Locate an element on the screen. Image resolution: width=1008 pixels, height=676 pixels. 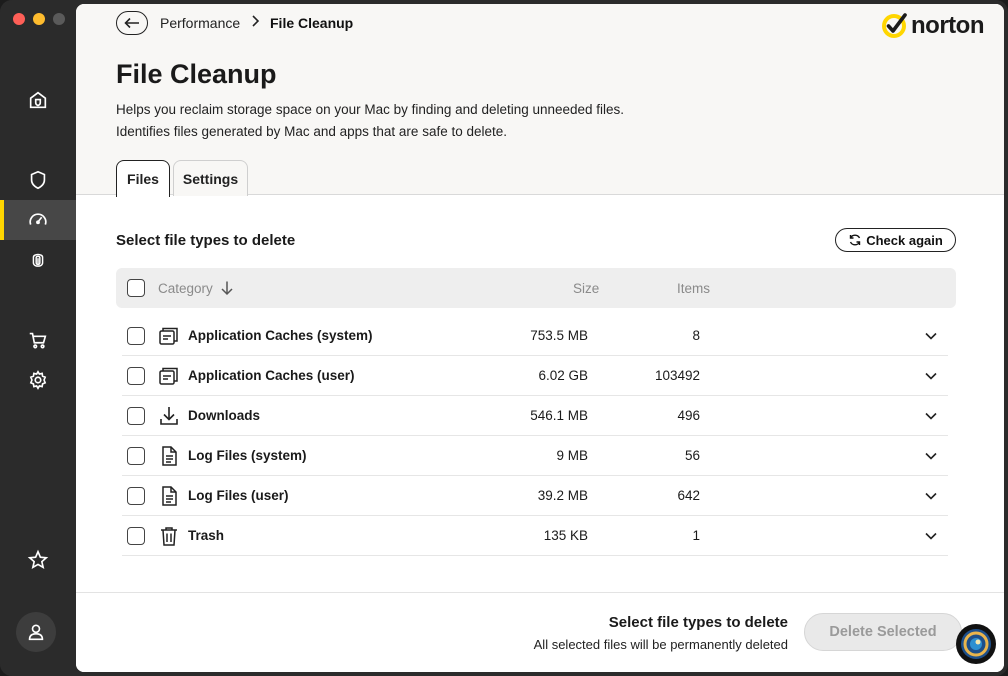
footer-title: Select file types to delete is located at coordinates (698, 622).